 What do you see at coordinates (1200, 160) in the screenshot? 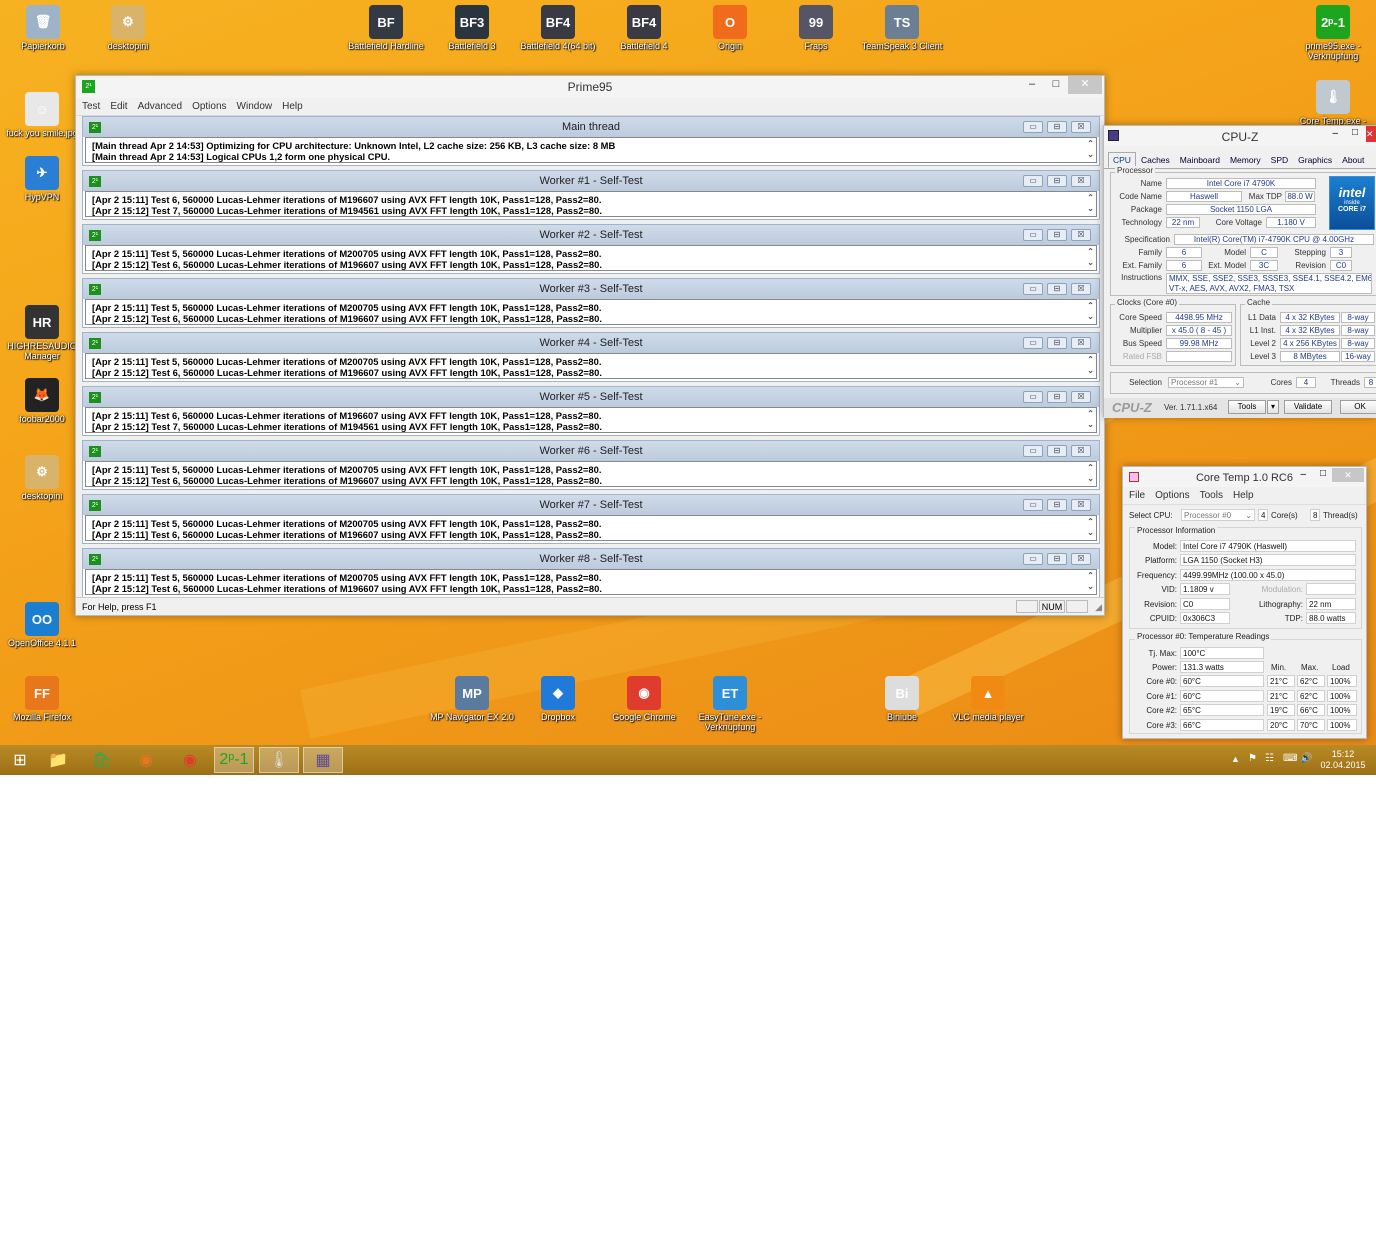
I see `tab-mainboard: Mainboard` at bounding box center [1200, 160].